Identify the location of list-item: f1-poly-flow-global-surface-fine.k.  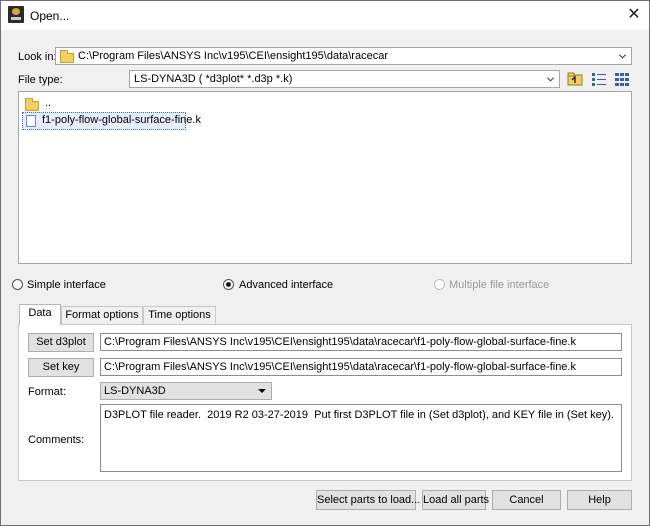
(111, 121).